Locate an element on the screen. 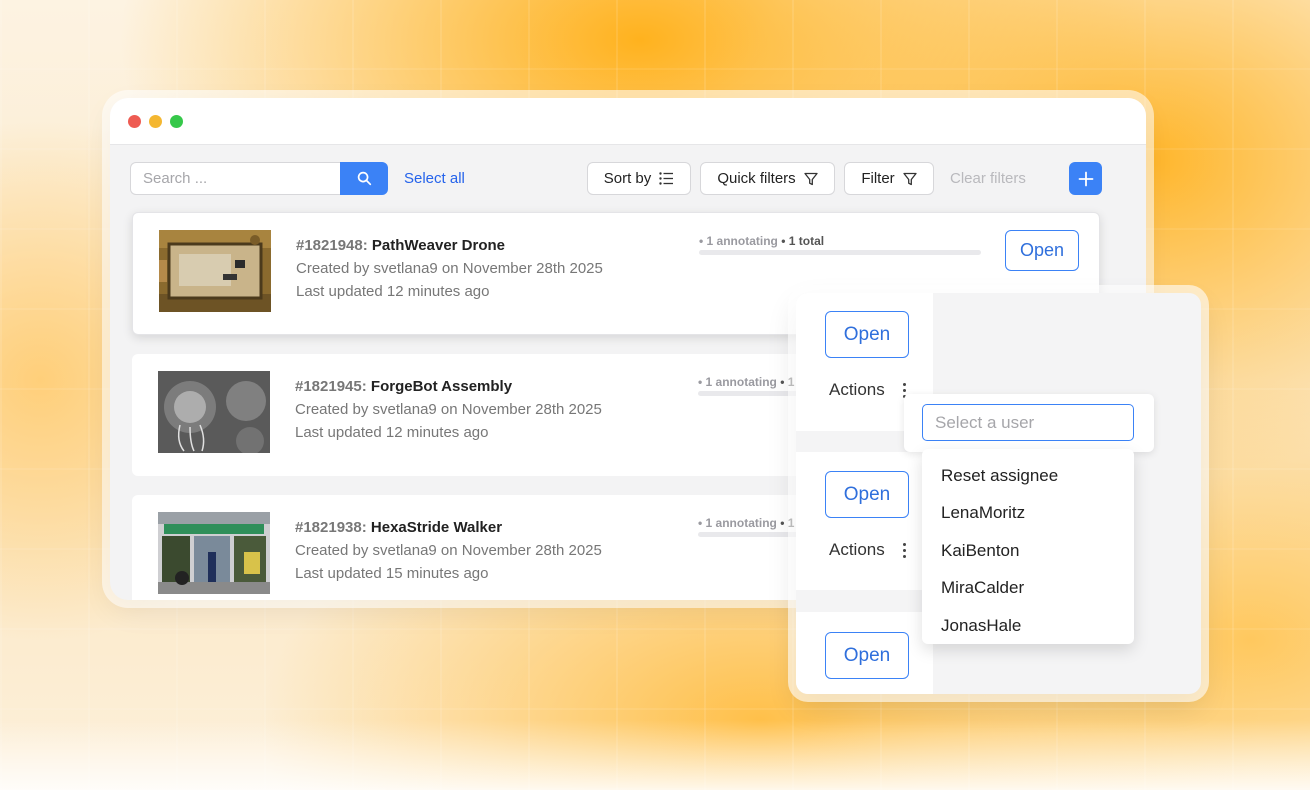 The height and width of the screenshot is (790, 1310). task-id: #1821945: is located at coordinates (331, 386).